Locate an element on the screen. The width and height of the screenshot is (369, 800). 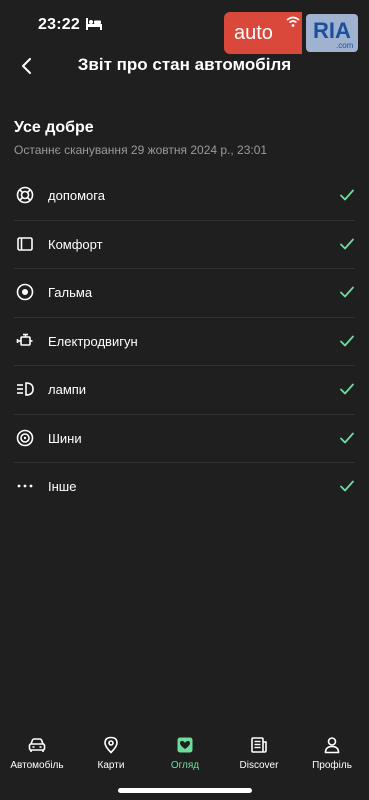
nav-label: Discover is located at coordinates (259, 765).